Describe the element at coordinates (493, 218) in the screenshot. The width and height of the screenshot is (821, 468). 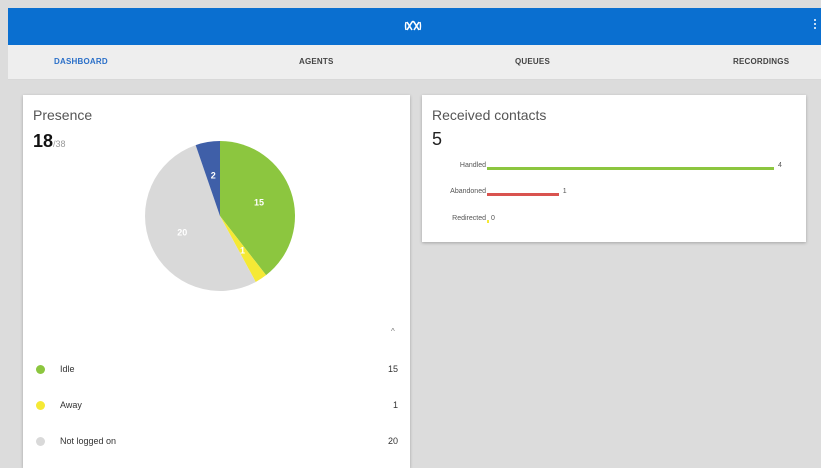
I see `bar-value-label: 0` at that location.